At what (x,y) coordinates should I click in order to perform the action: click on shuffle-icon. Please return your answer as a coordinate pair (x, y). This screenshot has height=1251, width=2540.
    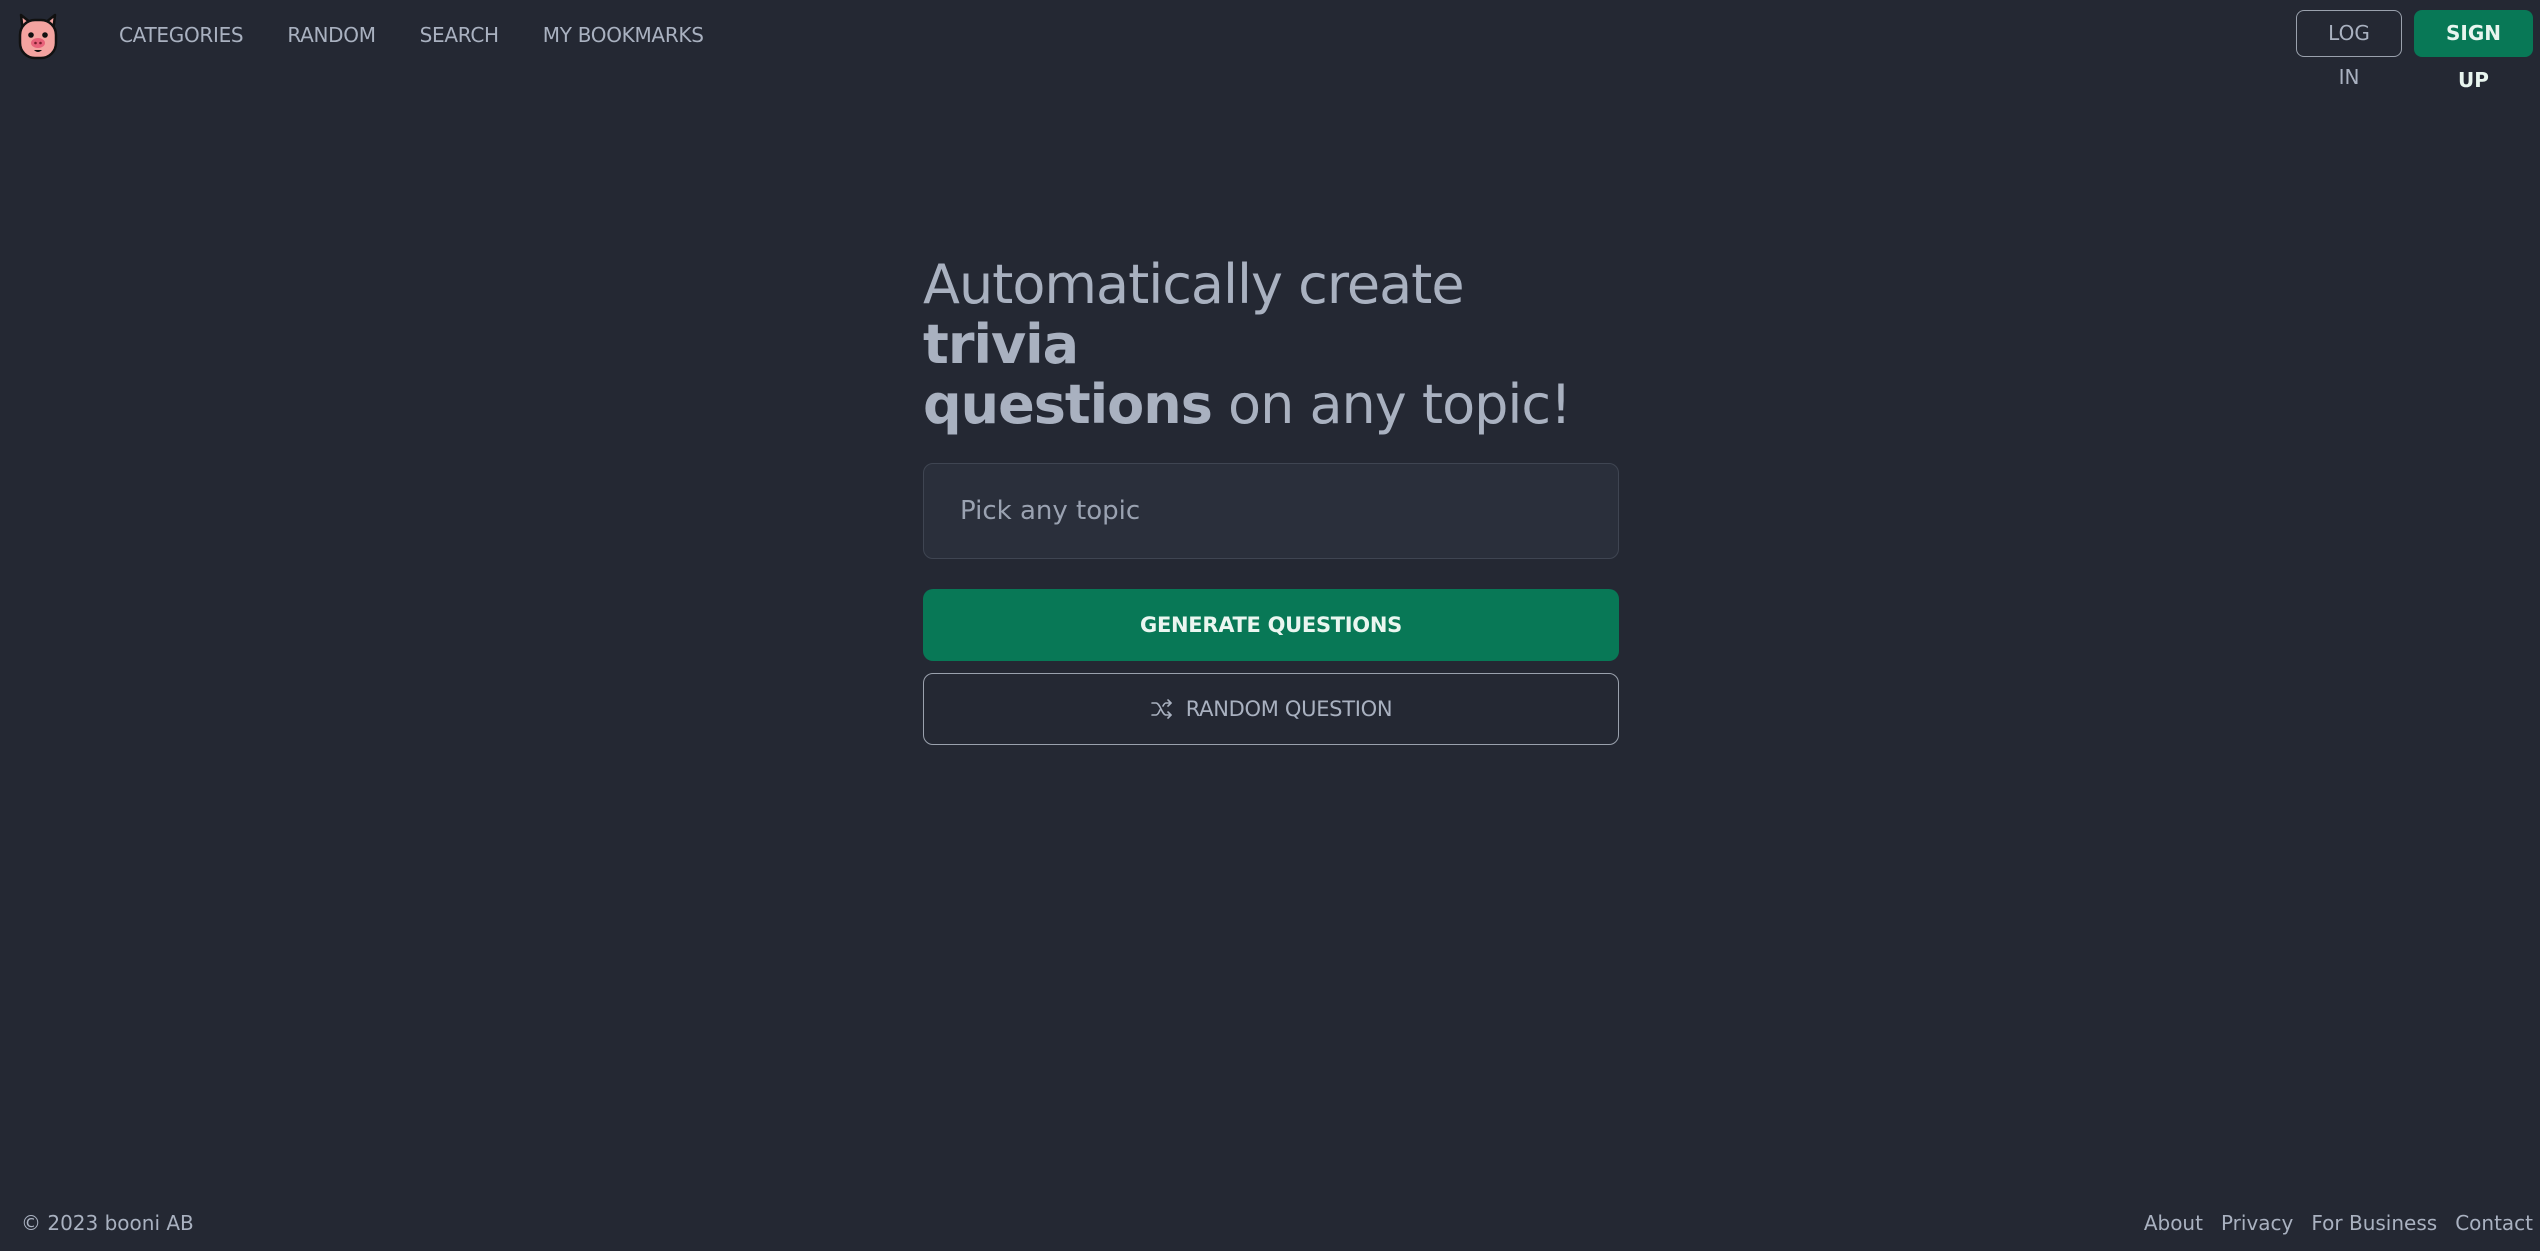
    Looking at the image, I should click on (1162, 709).